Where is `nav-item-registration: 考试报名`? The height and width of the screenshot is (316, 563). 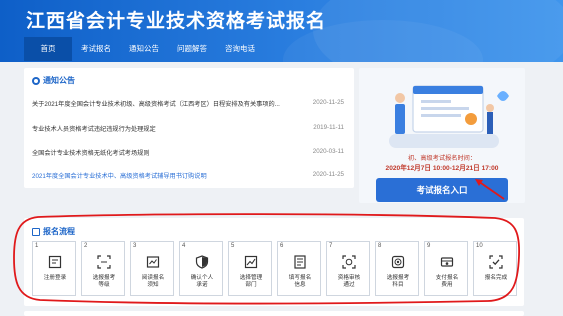 nav-item-registration: 考试报名 is located at coordinates (96, 49).